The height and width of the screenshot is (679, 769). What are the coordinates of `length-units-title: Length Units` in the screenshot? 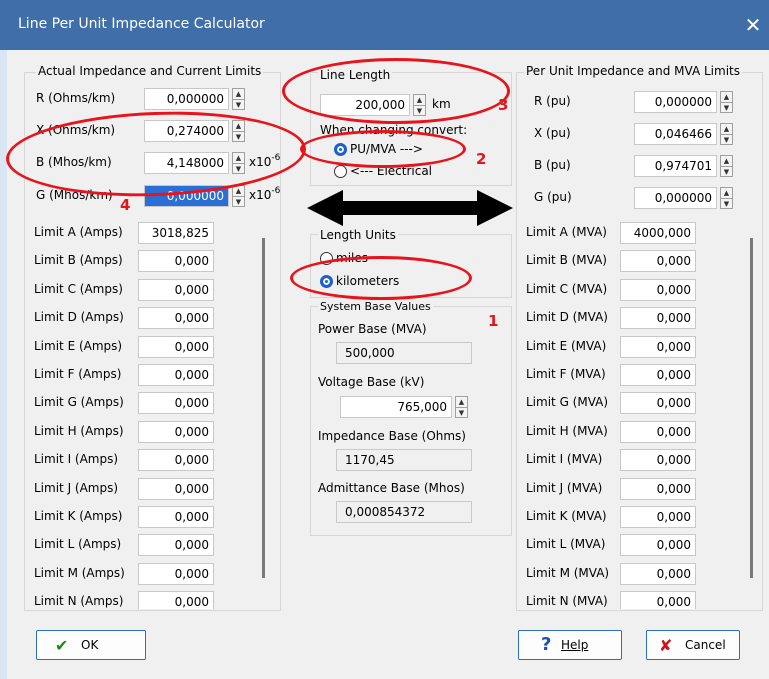 It's located at (358, 235).